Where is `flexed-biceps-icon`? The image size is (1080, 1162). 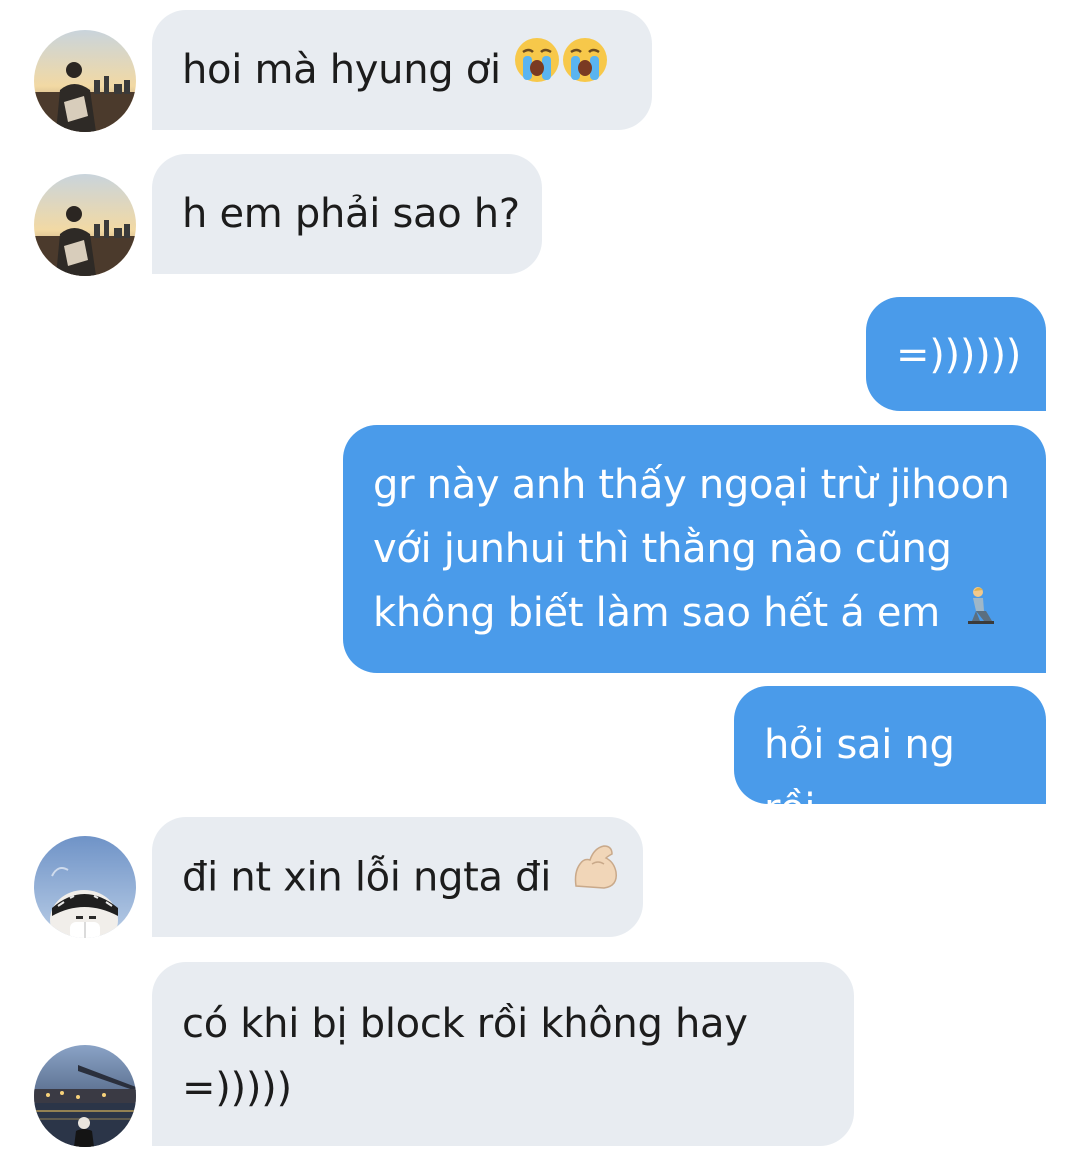
flexed-biceps-icon is located at coordinates (596, 876).